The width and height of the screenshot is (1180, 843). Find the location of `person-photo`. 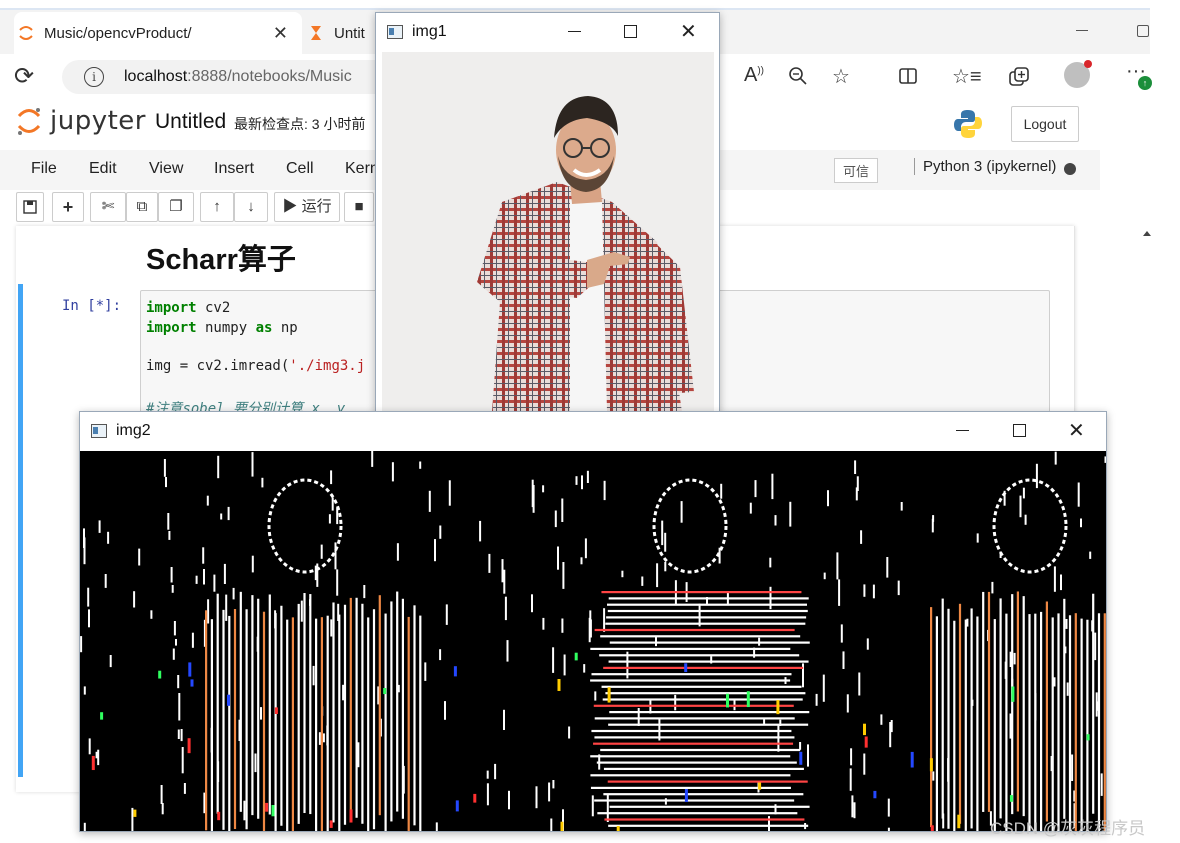

person-photo is located at coordinates (585, 254).